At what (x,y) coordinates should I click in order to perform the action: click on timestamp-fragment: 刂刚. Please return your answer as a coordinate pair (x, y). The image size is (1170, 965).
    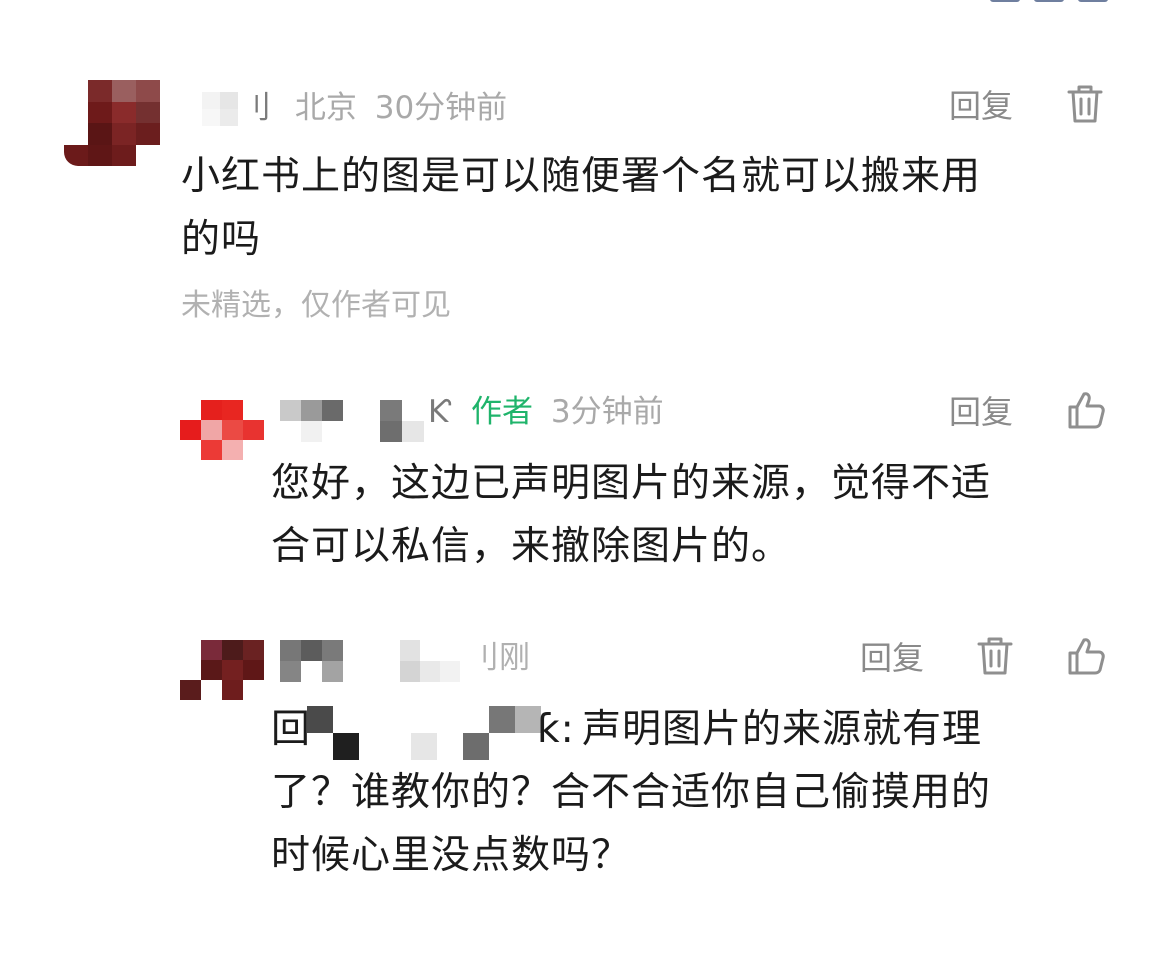
    Looking at the image, I should click on (499, 658).